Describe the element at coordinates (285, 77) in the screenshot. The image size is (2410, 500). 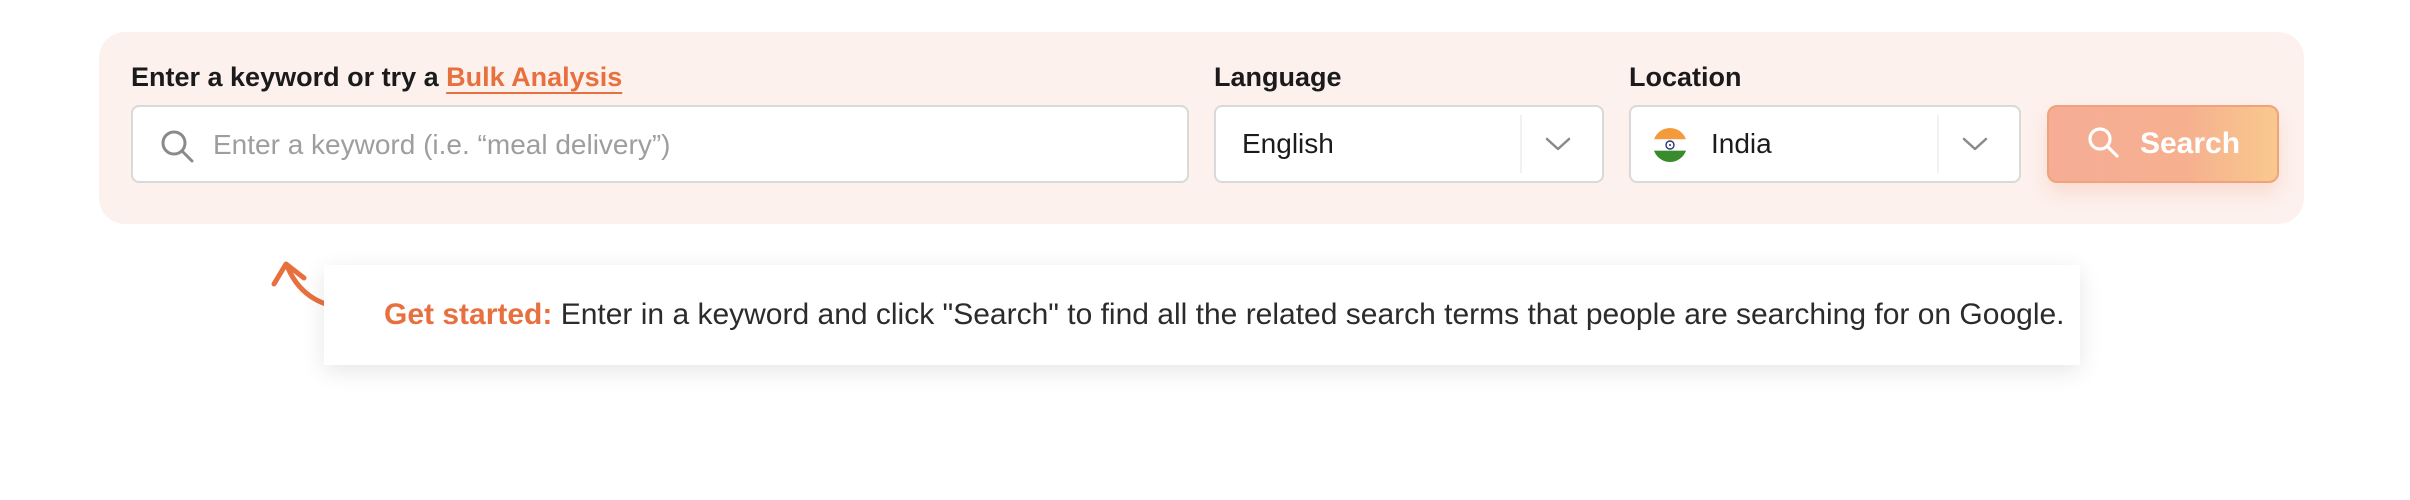
I see `keyword-label-text: Enter a keyword or try a` at that location.